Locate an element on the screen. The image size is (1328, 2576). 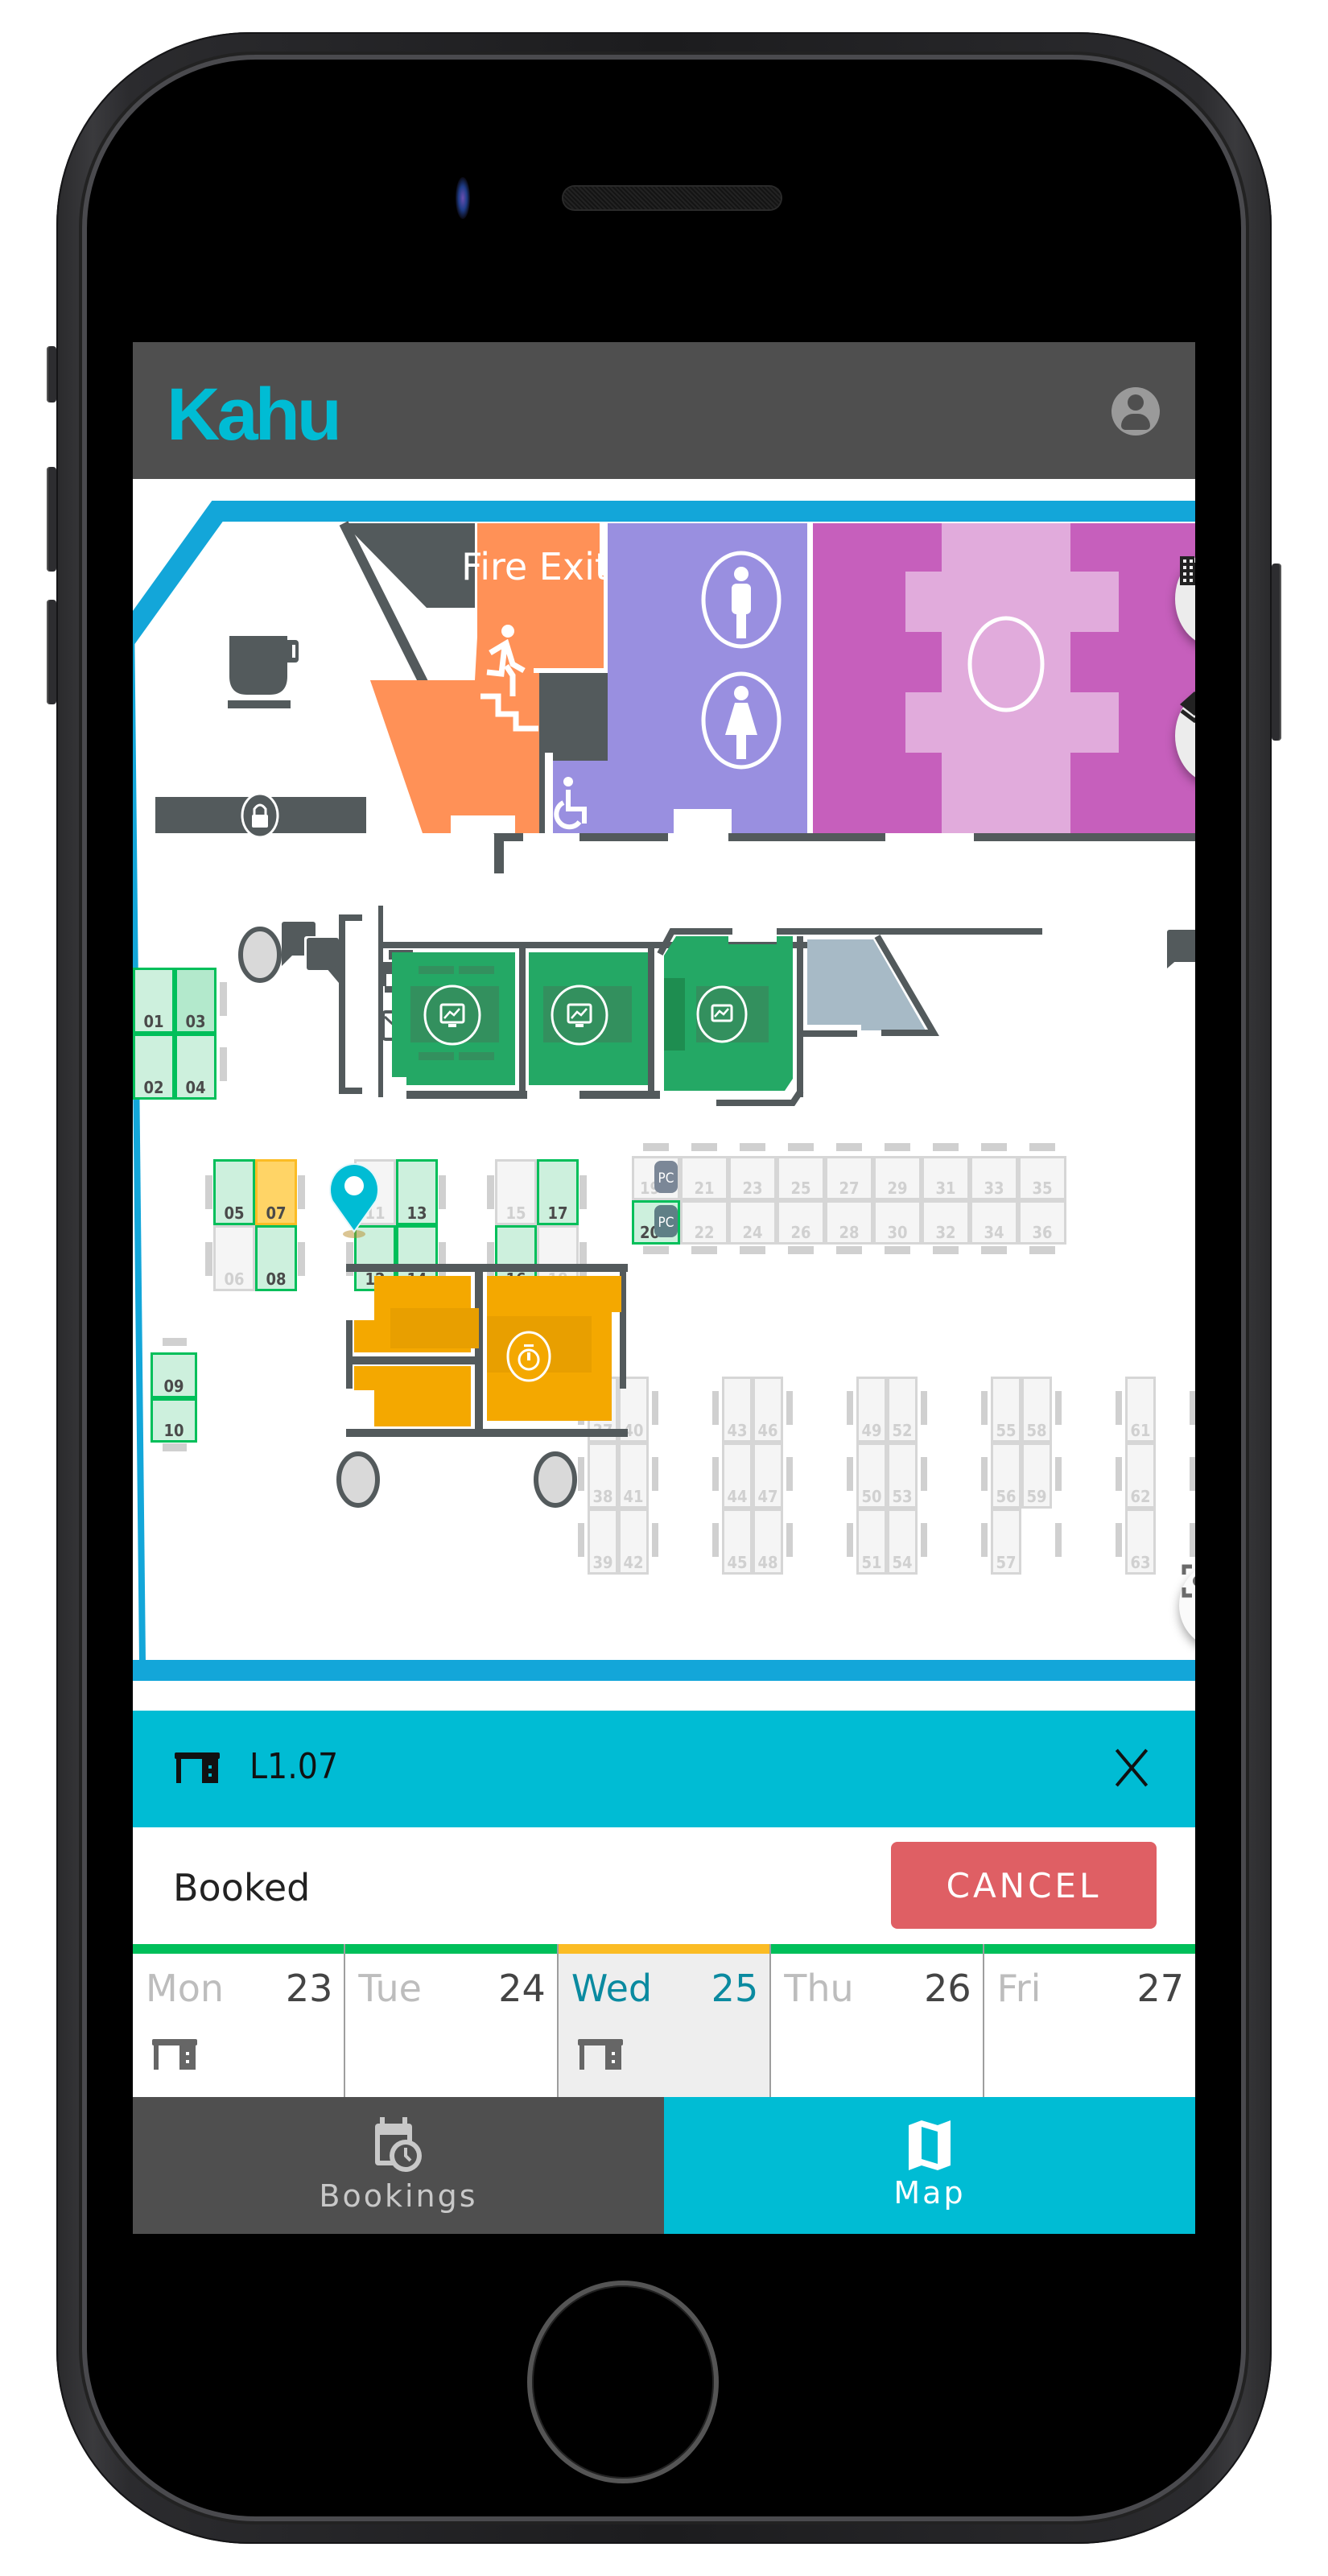
desk-19: 19PC is located at coordinates (656, 1178).